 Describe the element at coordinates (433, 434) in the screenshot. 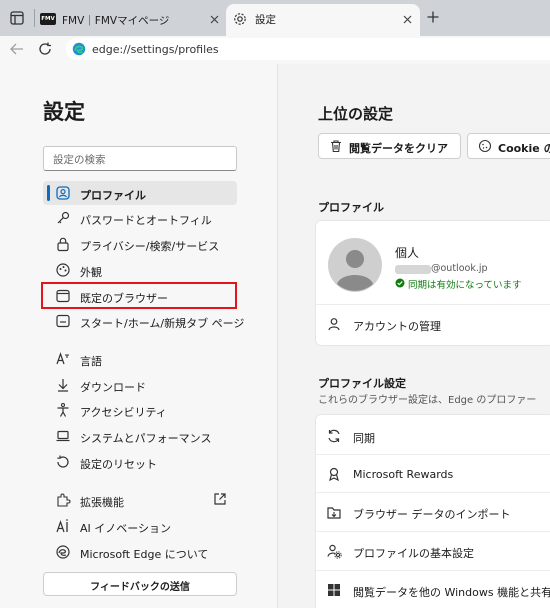

I see `sync-row` at that location.